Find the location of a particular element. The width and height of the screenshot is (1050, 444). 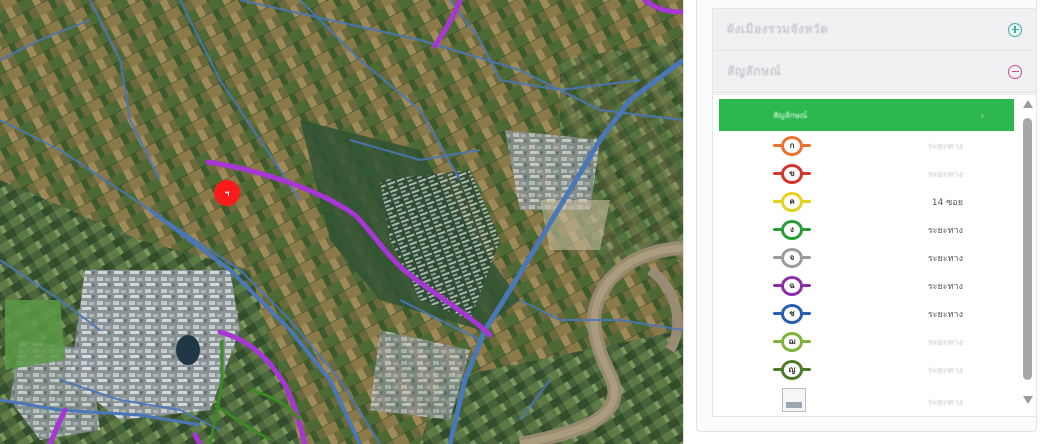

legend-row: ฌ ระยะทาง is located at coordinates (866, 342).